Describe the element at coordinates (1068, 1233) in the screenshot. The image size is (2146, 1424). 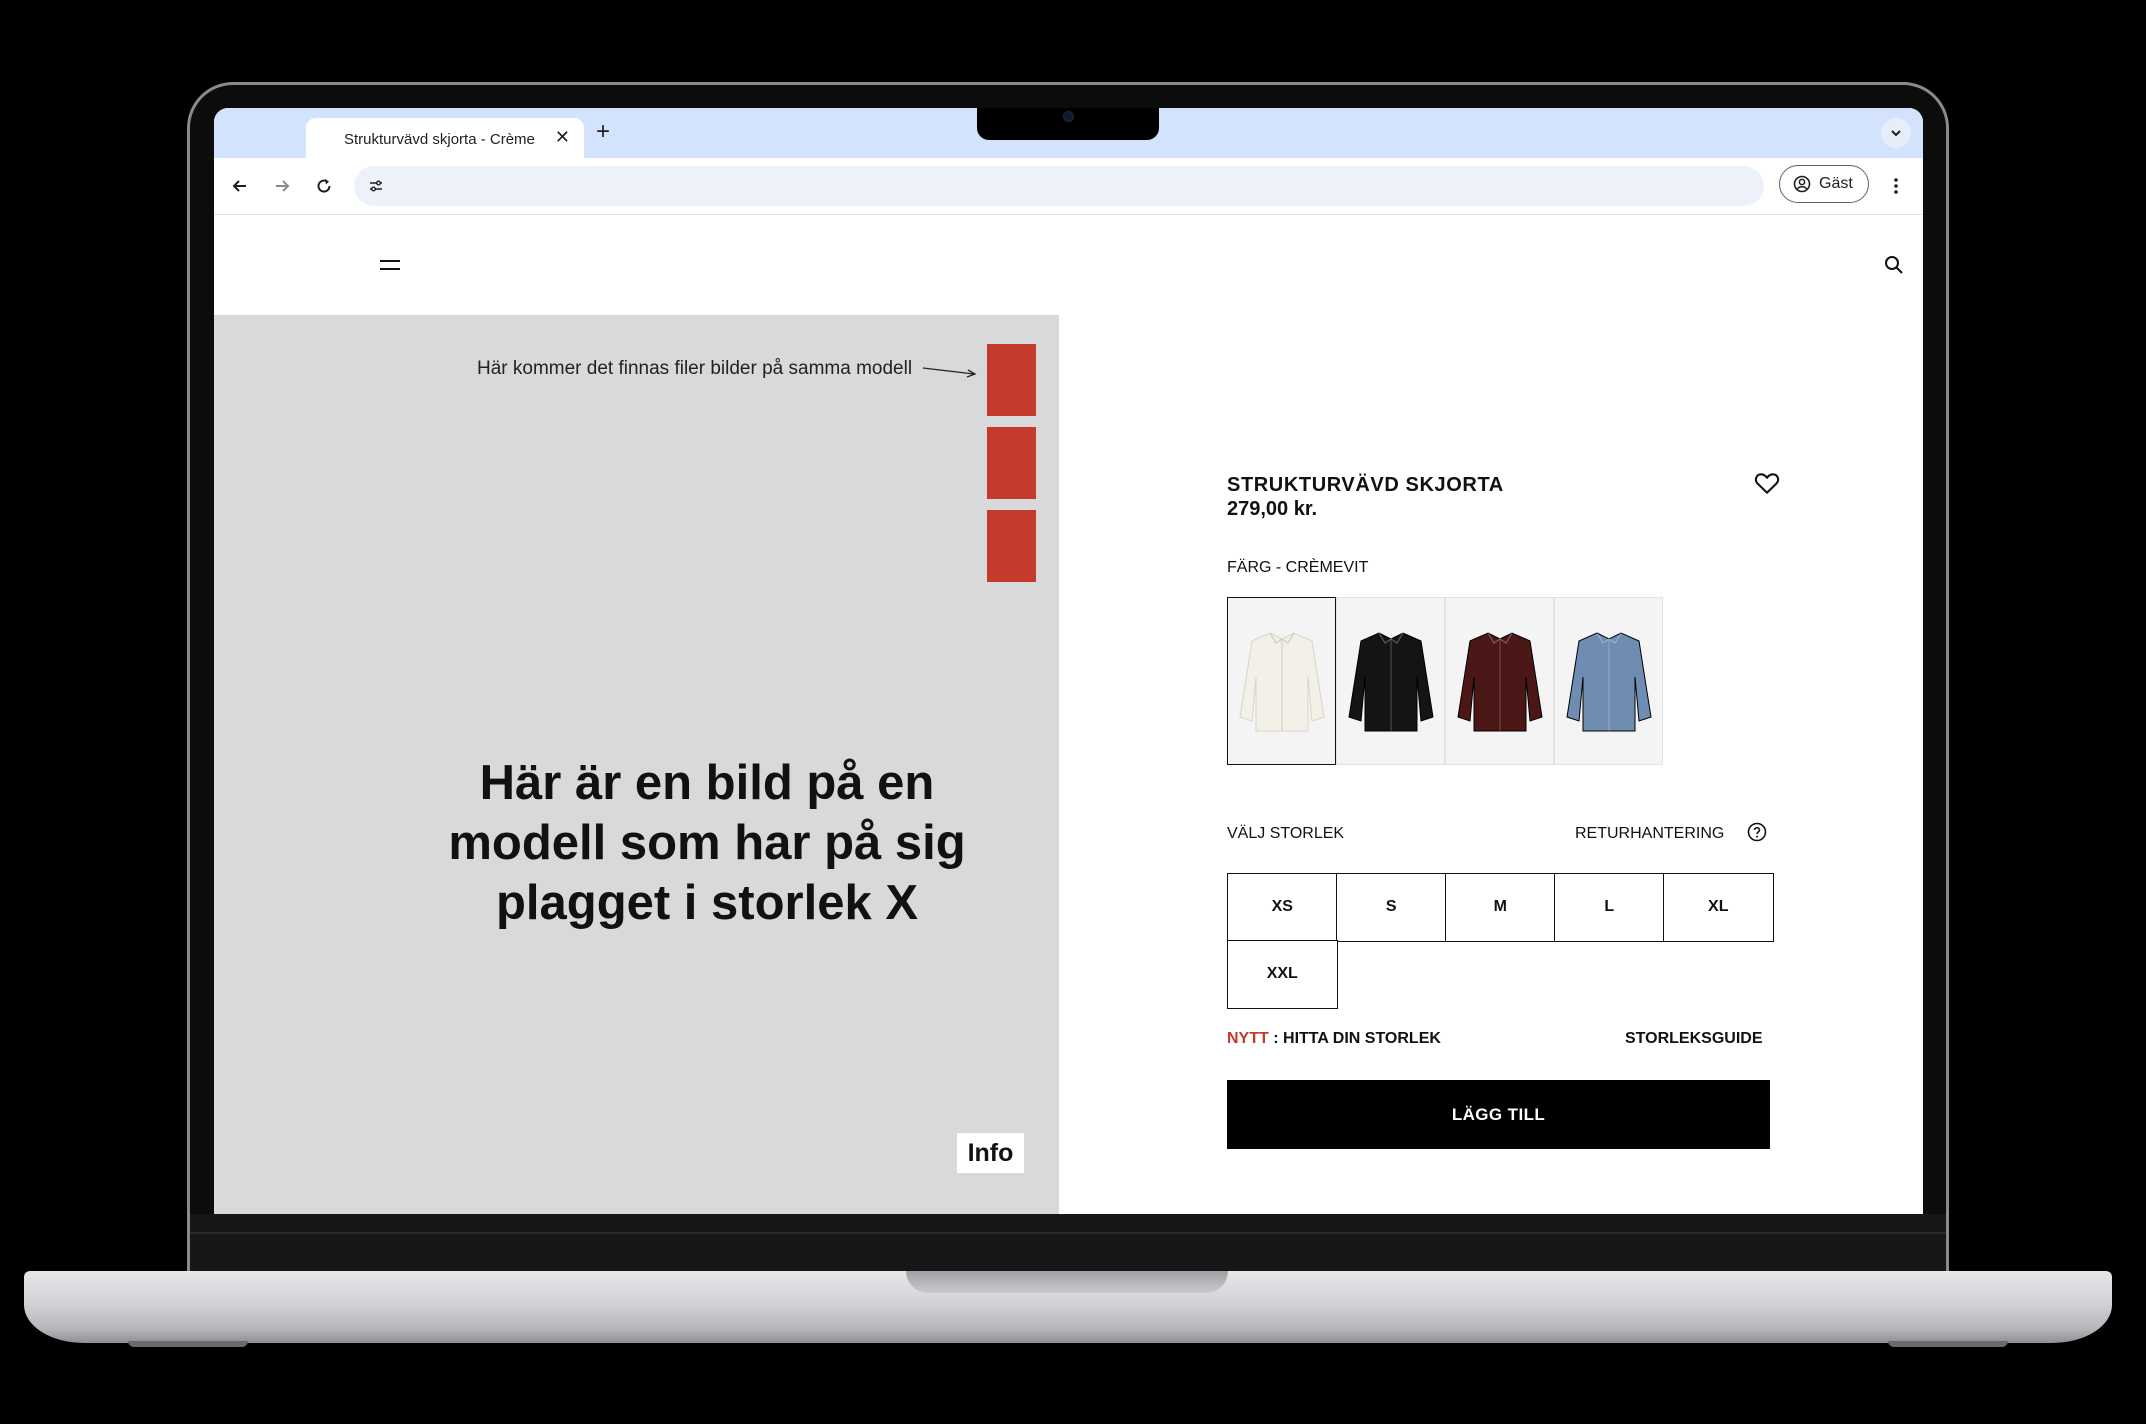
I see `laptop-chin-line` at that location.